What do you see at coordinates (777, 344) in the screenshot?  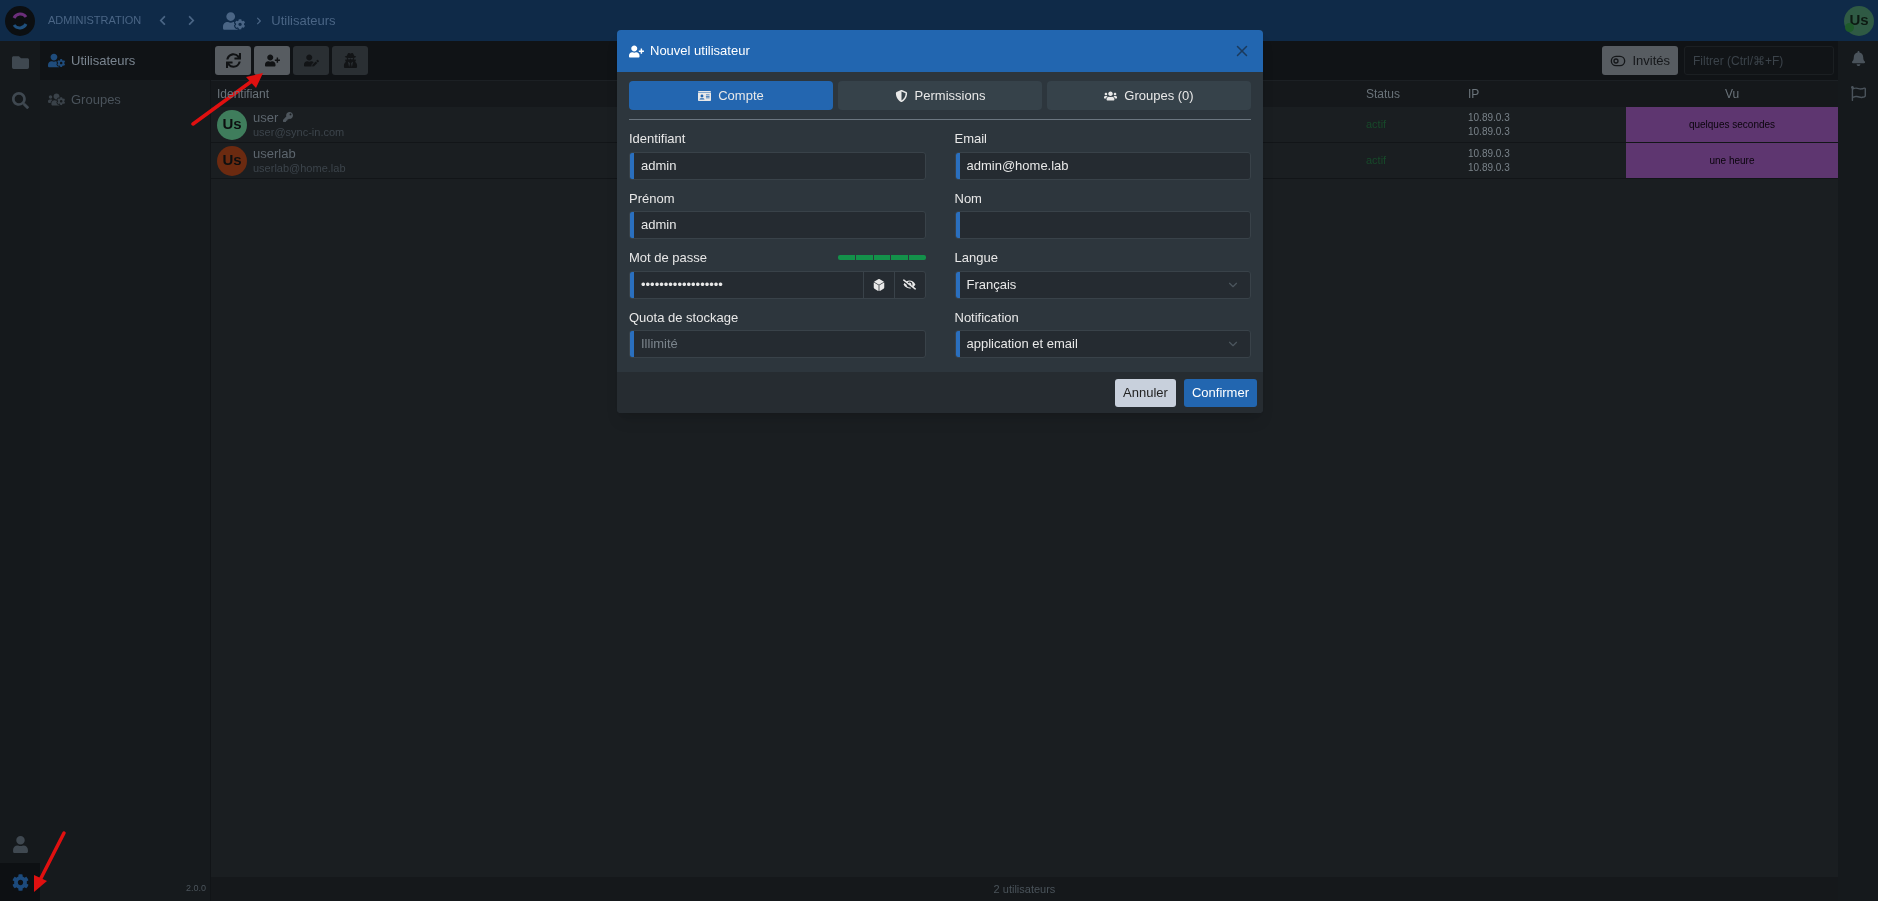 I see `text-field: Illimité` at bounding box center [777, 344].